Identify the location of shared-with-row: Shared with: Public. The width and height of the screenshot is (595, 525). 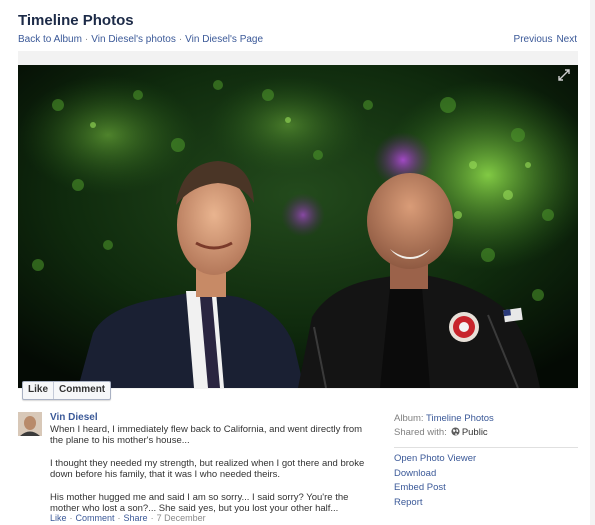
(486, 432).